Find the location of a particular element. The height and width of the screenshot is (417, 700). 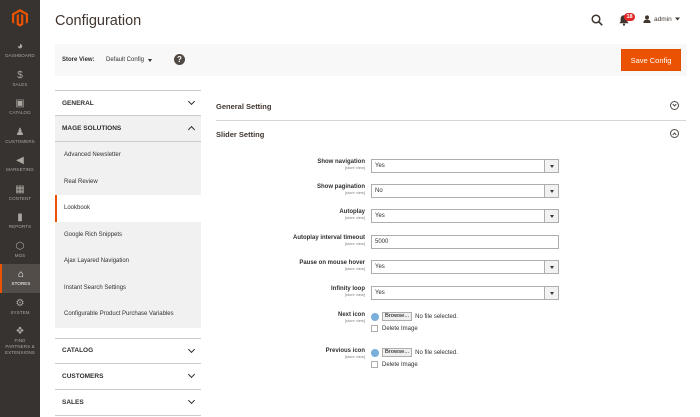

user-name: admin is located at coordinates (663, 19).